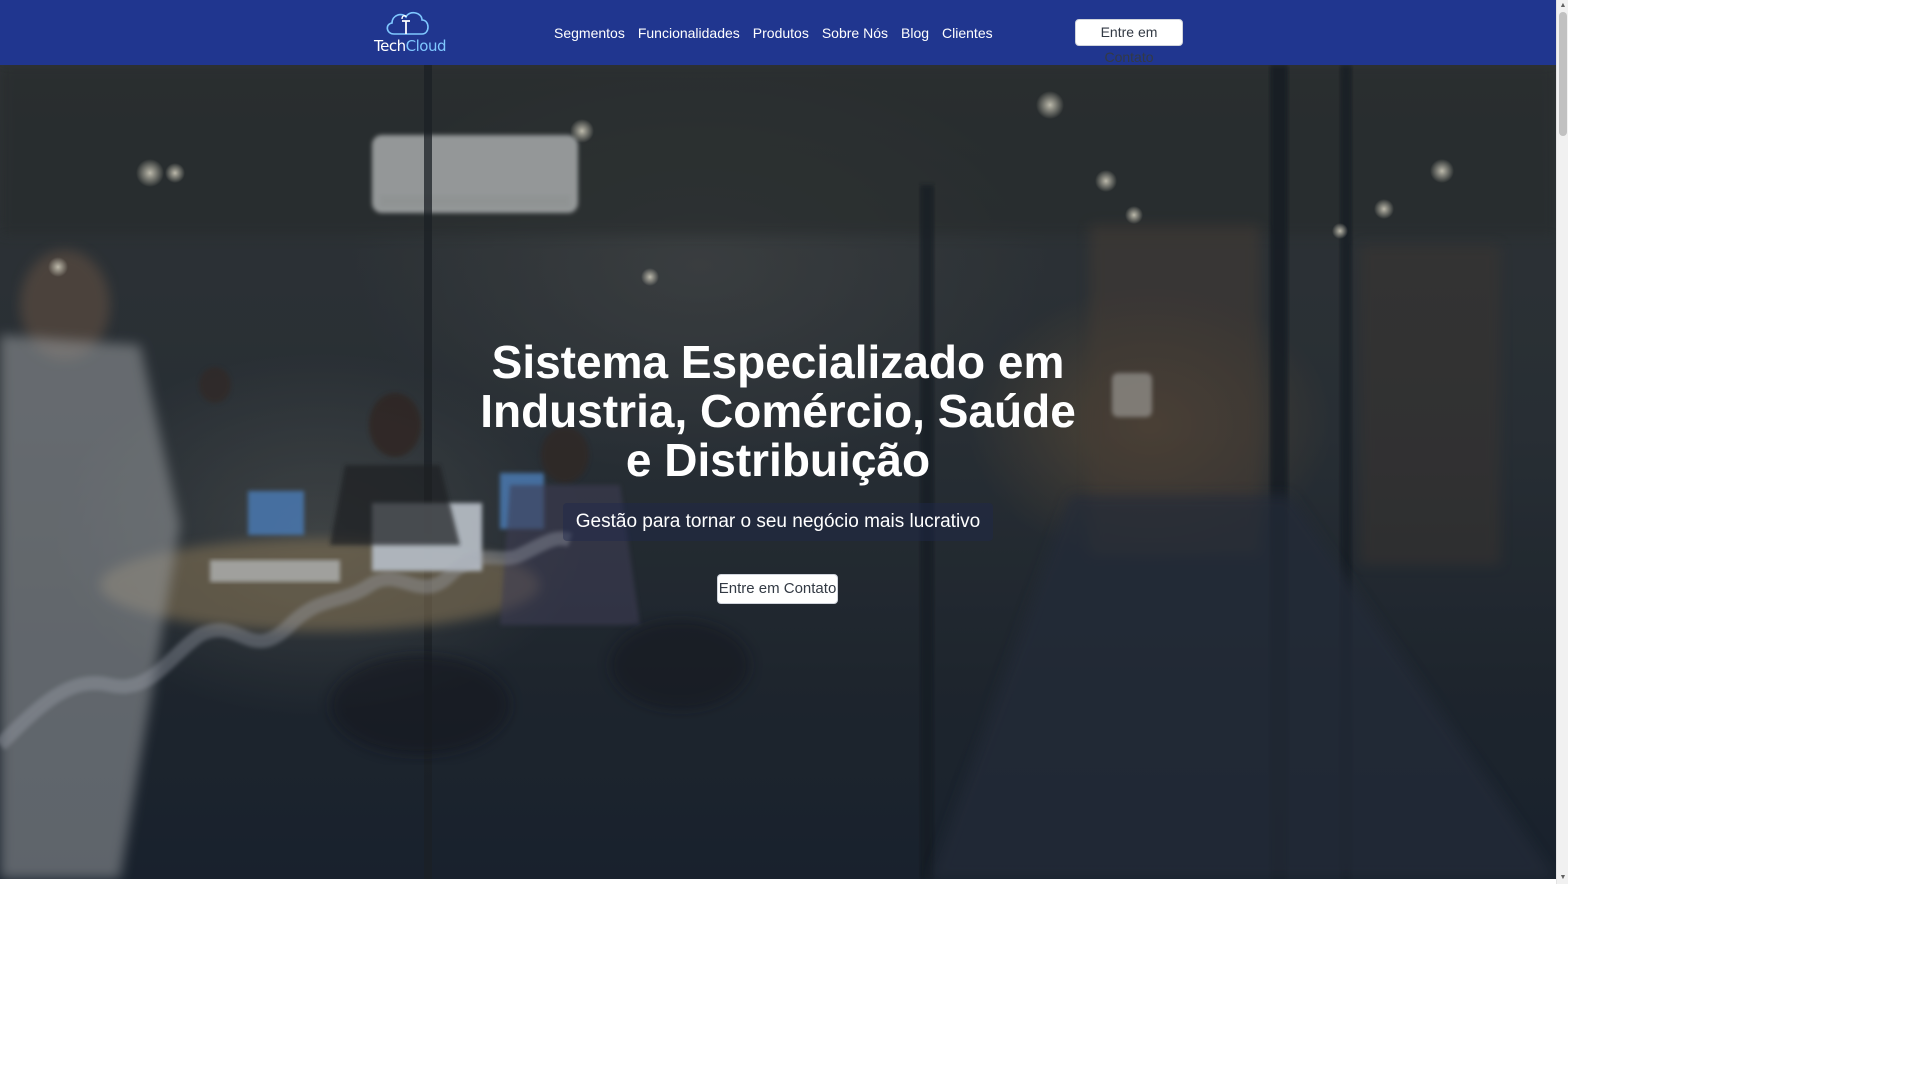  What do you see at coordinates (689, 33) in the screenshot?
I see `nav-item-funcionalidades: Funcionalidades` at bounding box center [689, 33].